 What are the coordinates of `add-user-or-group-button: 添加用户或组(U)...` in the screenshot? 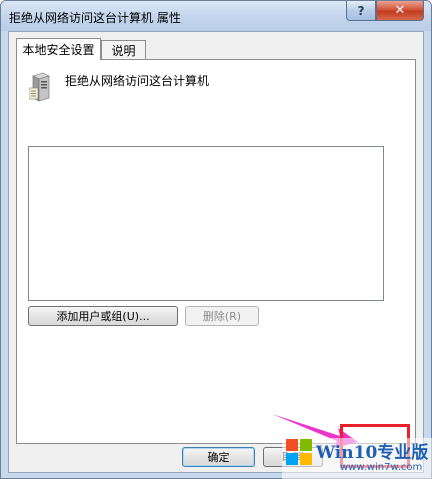 It's located at (103, 316).